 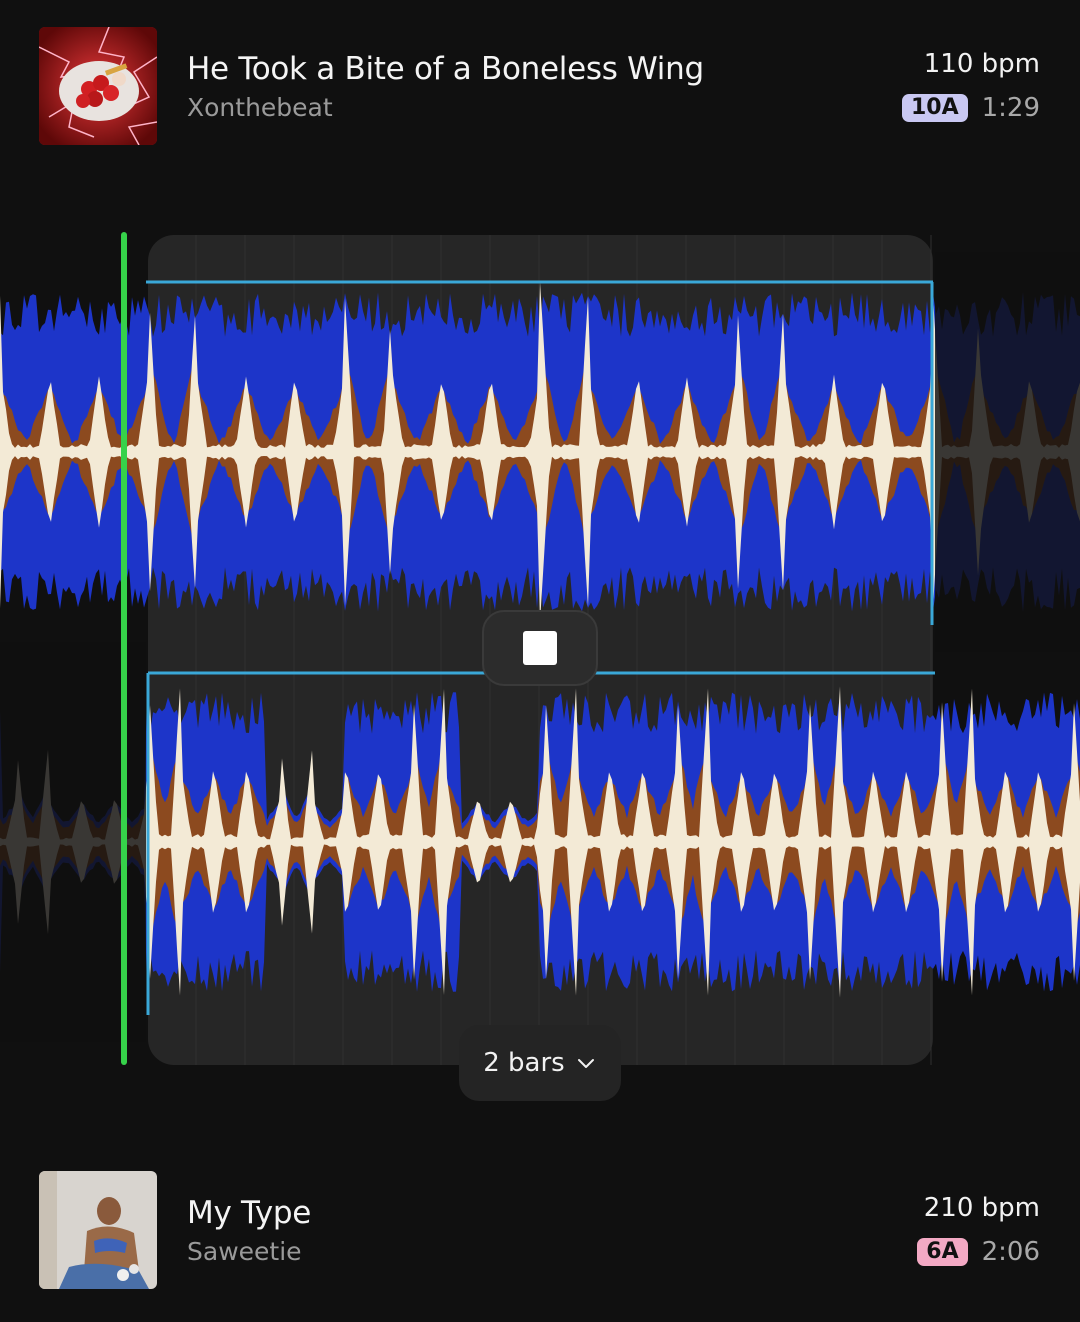 I want to click on album-art-icy-icon, so click(x=98, y=1230).